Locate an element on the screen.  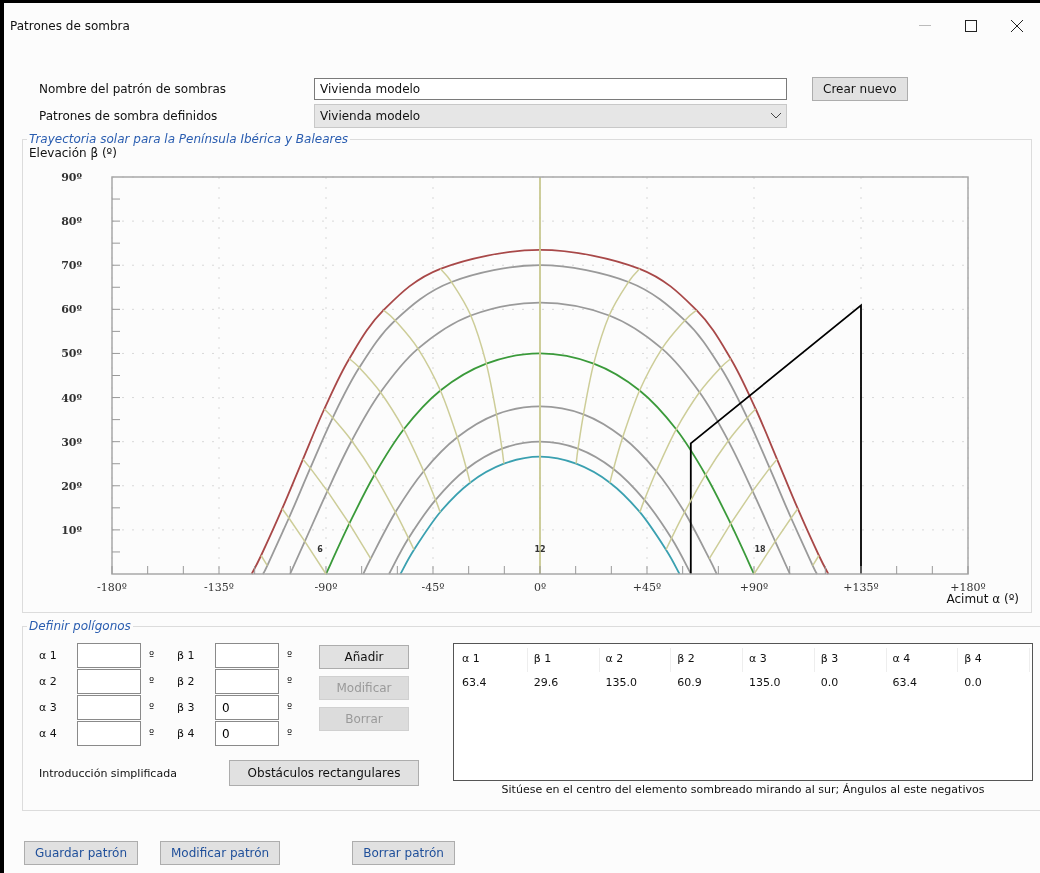
column-header: α 3 is located at coordinates (779, 660).